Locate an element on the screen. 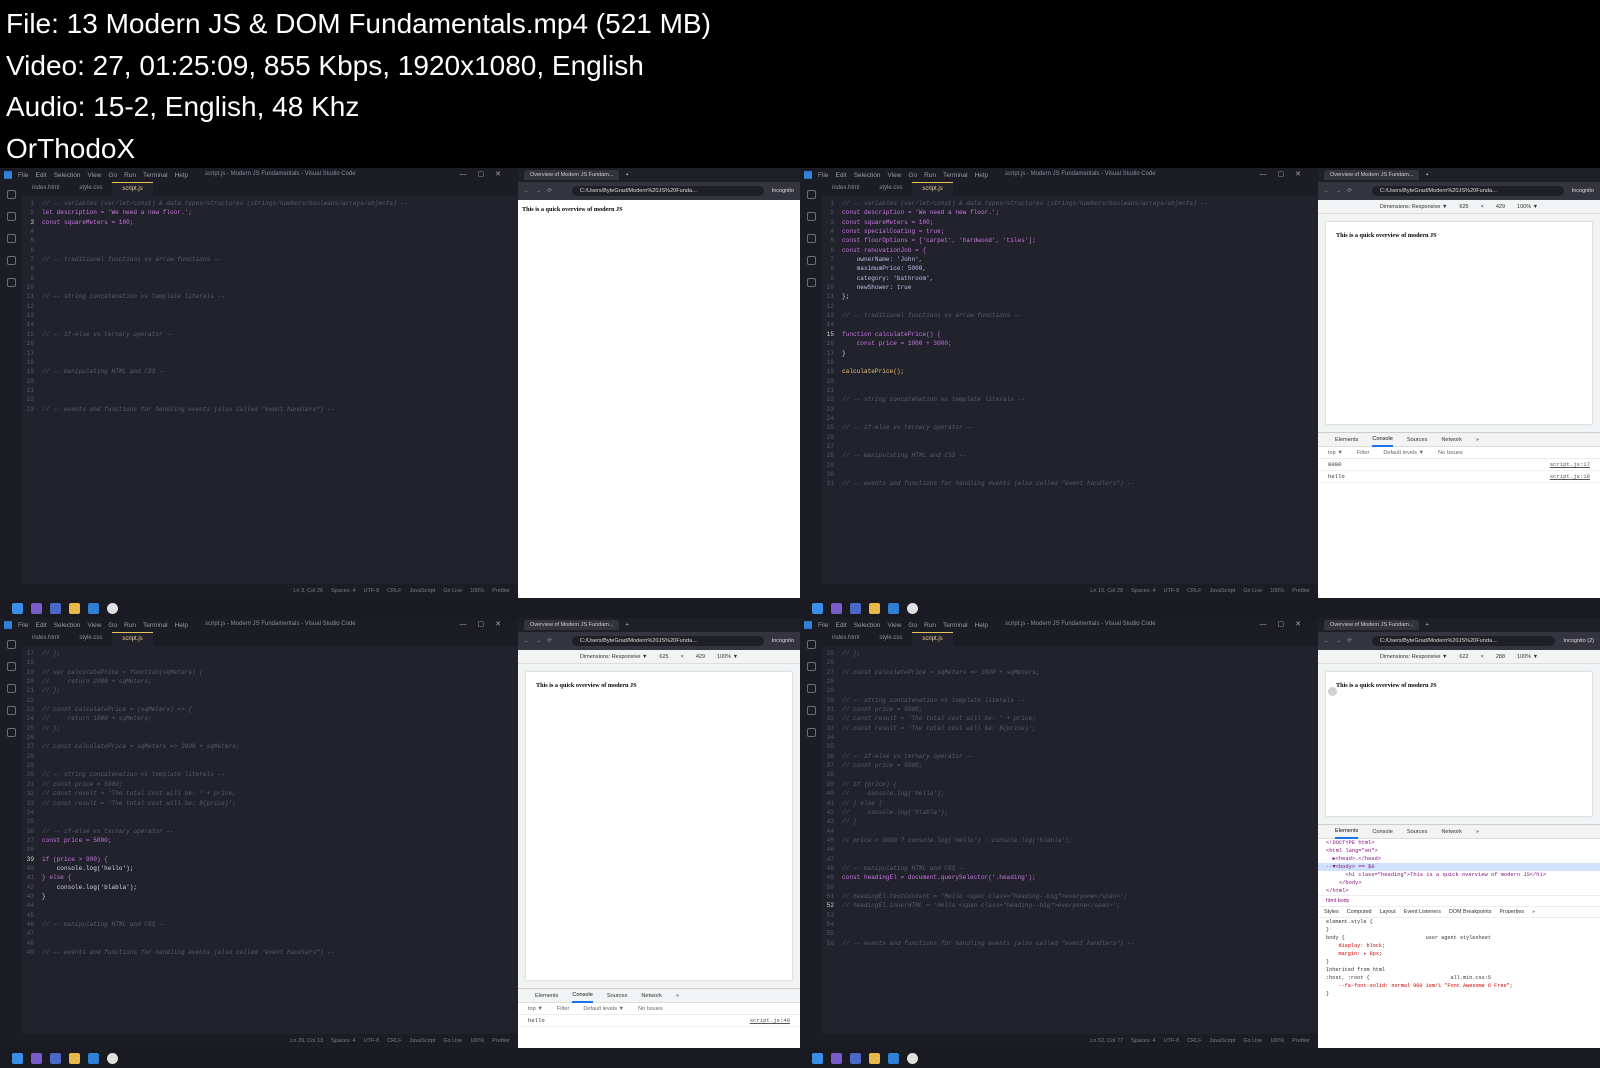  status-item: Ln 3, Col 26 is located at coordinates (308, 591).